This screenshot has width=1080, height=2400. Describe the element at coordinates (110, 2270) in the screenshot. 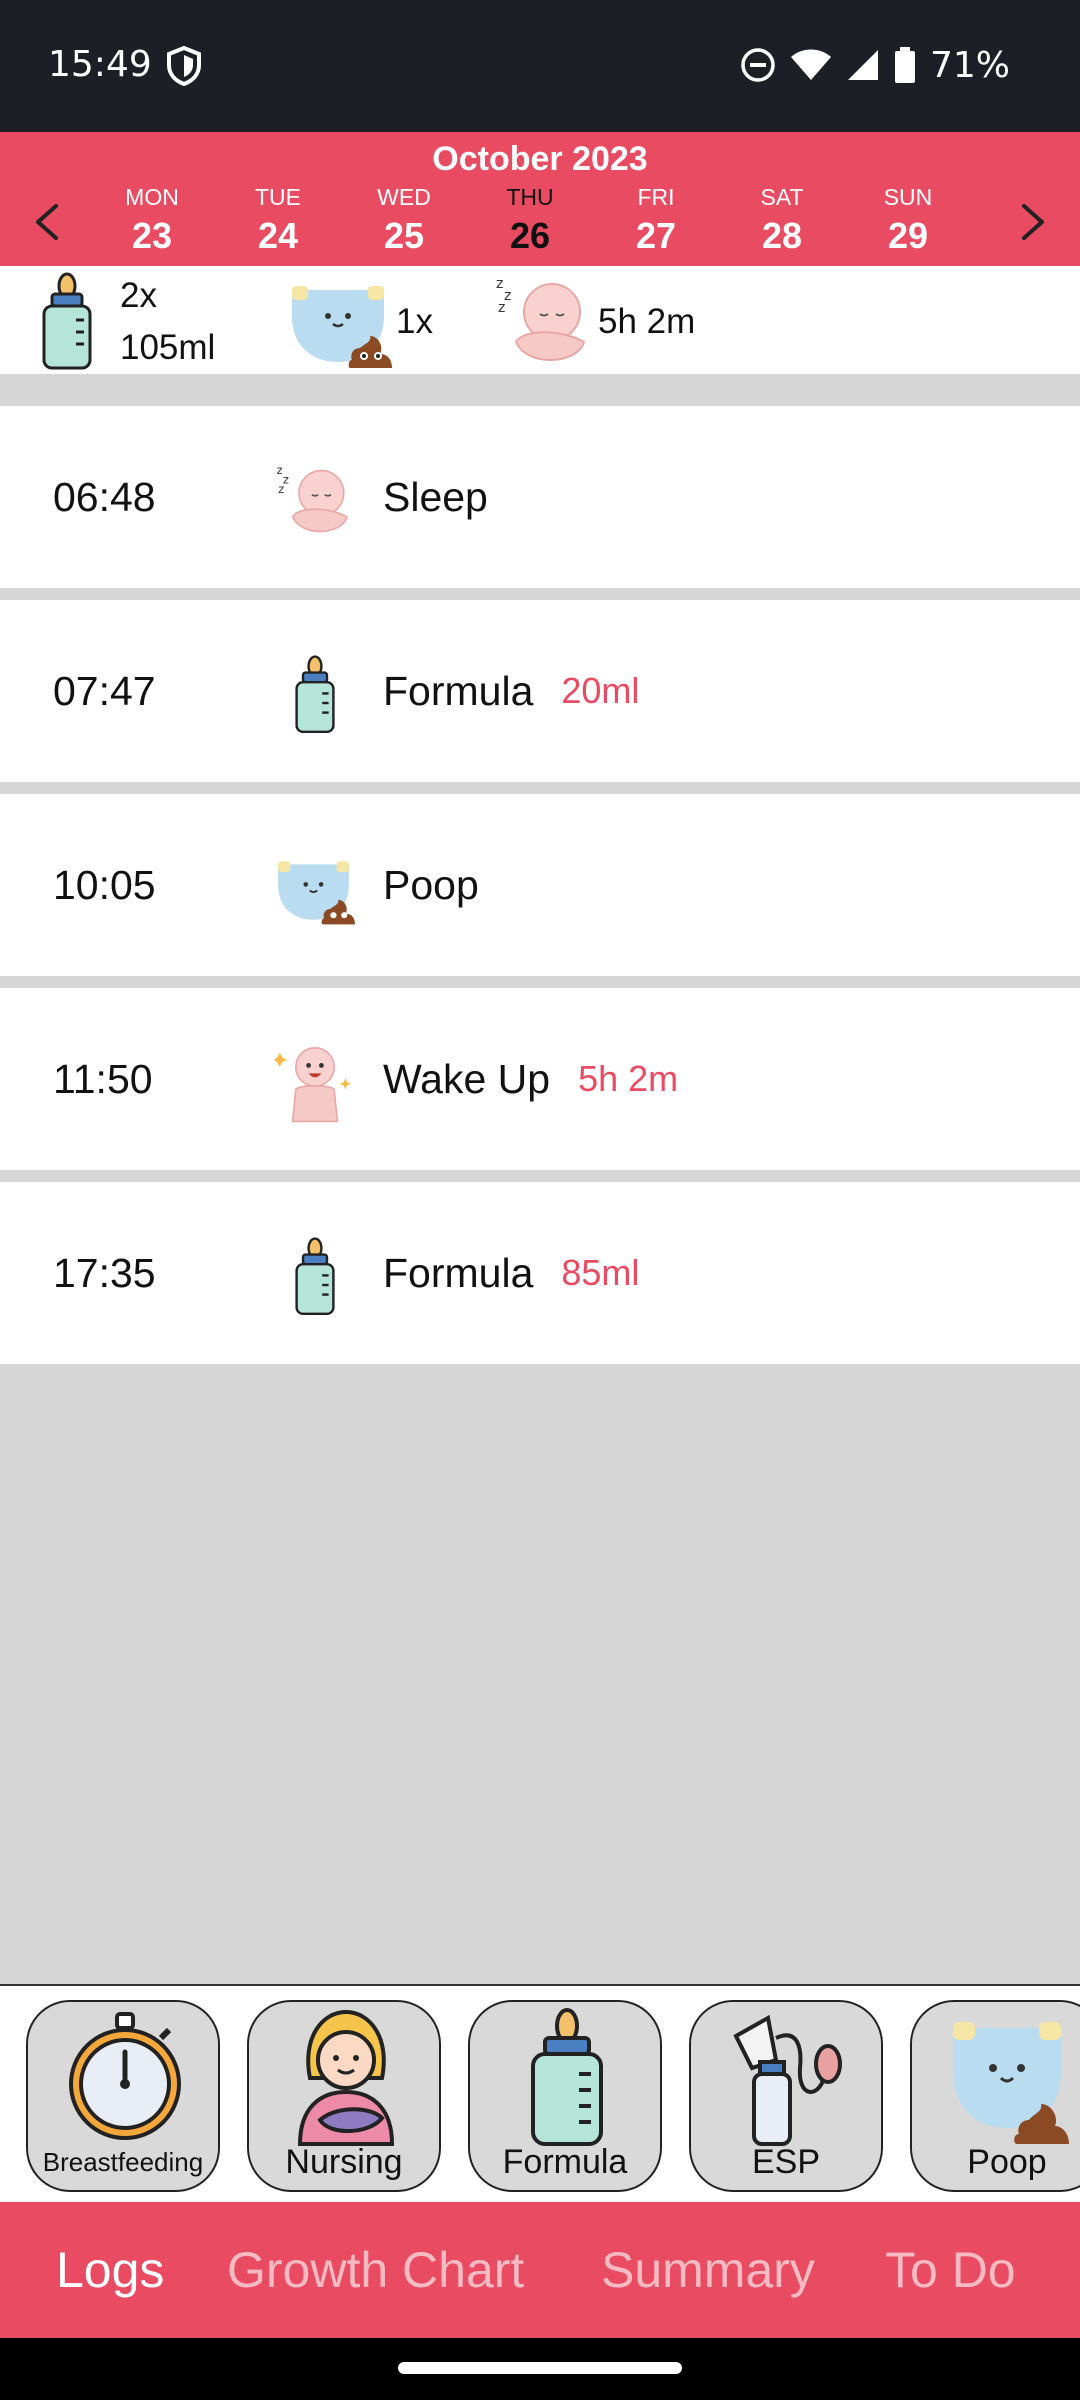

I see `tab-logs: Logs` at that location.